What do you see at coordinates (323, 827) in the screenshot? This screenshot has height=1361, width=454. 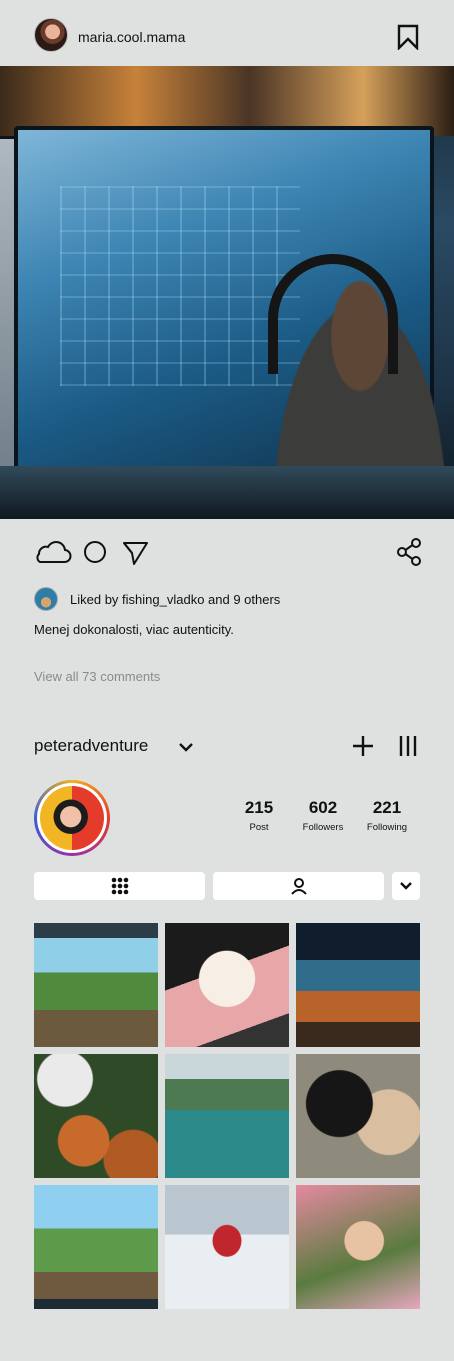 I see `stat-label: Followers` at bounding box center [323, 827].